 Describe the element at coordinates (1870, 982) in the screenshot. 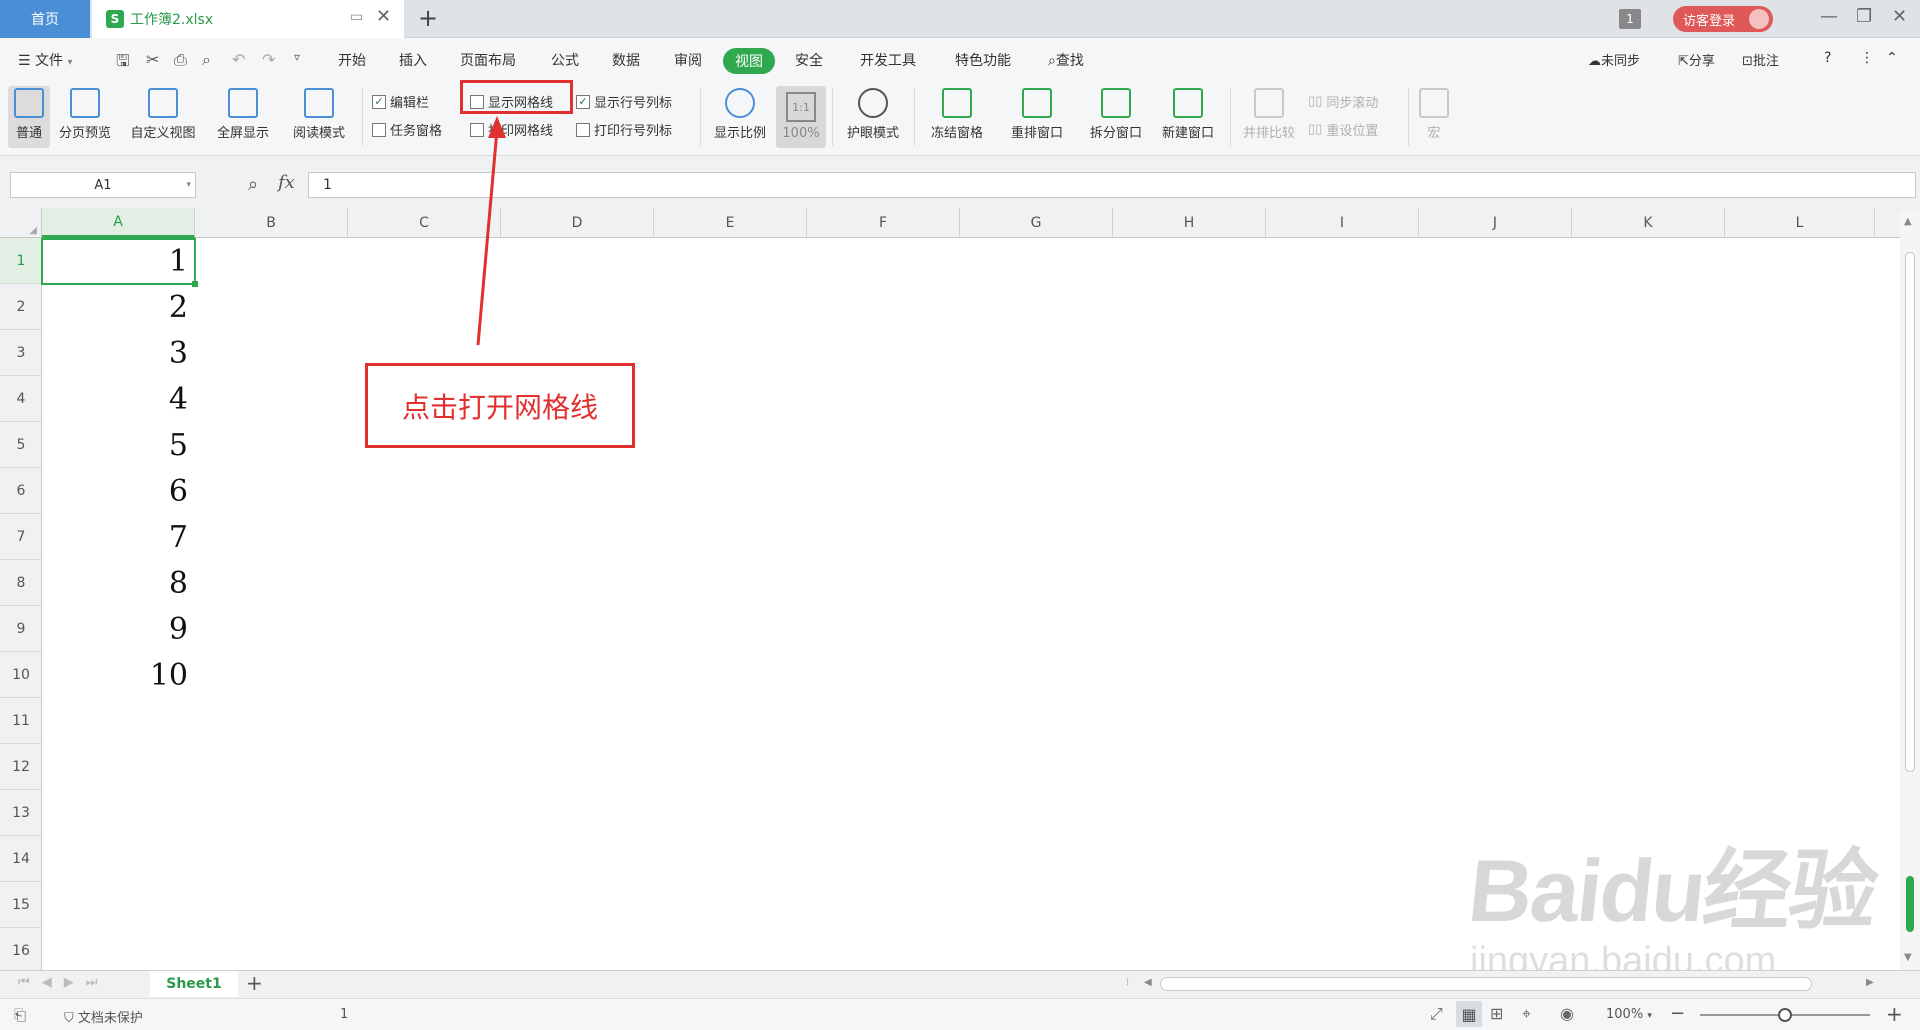

I see `scroll-right-icon: ▶` at that location.